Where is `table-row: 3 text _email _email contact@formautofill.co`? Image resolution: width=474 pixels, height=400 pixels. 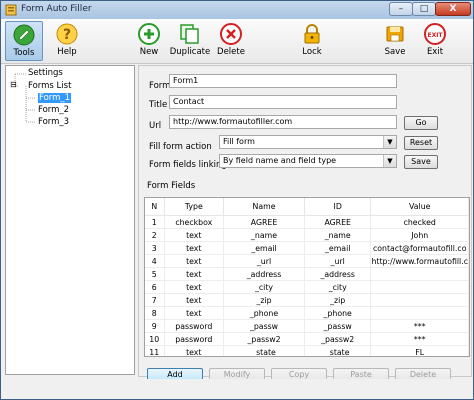 table-row: 3 text _email _email contact@formautofill.co is located at coordinates (307, 248).